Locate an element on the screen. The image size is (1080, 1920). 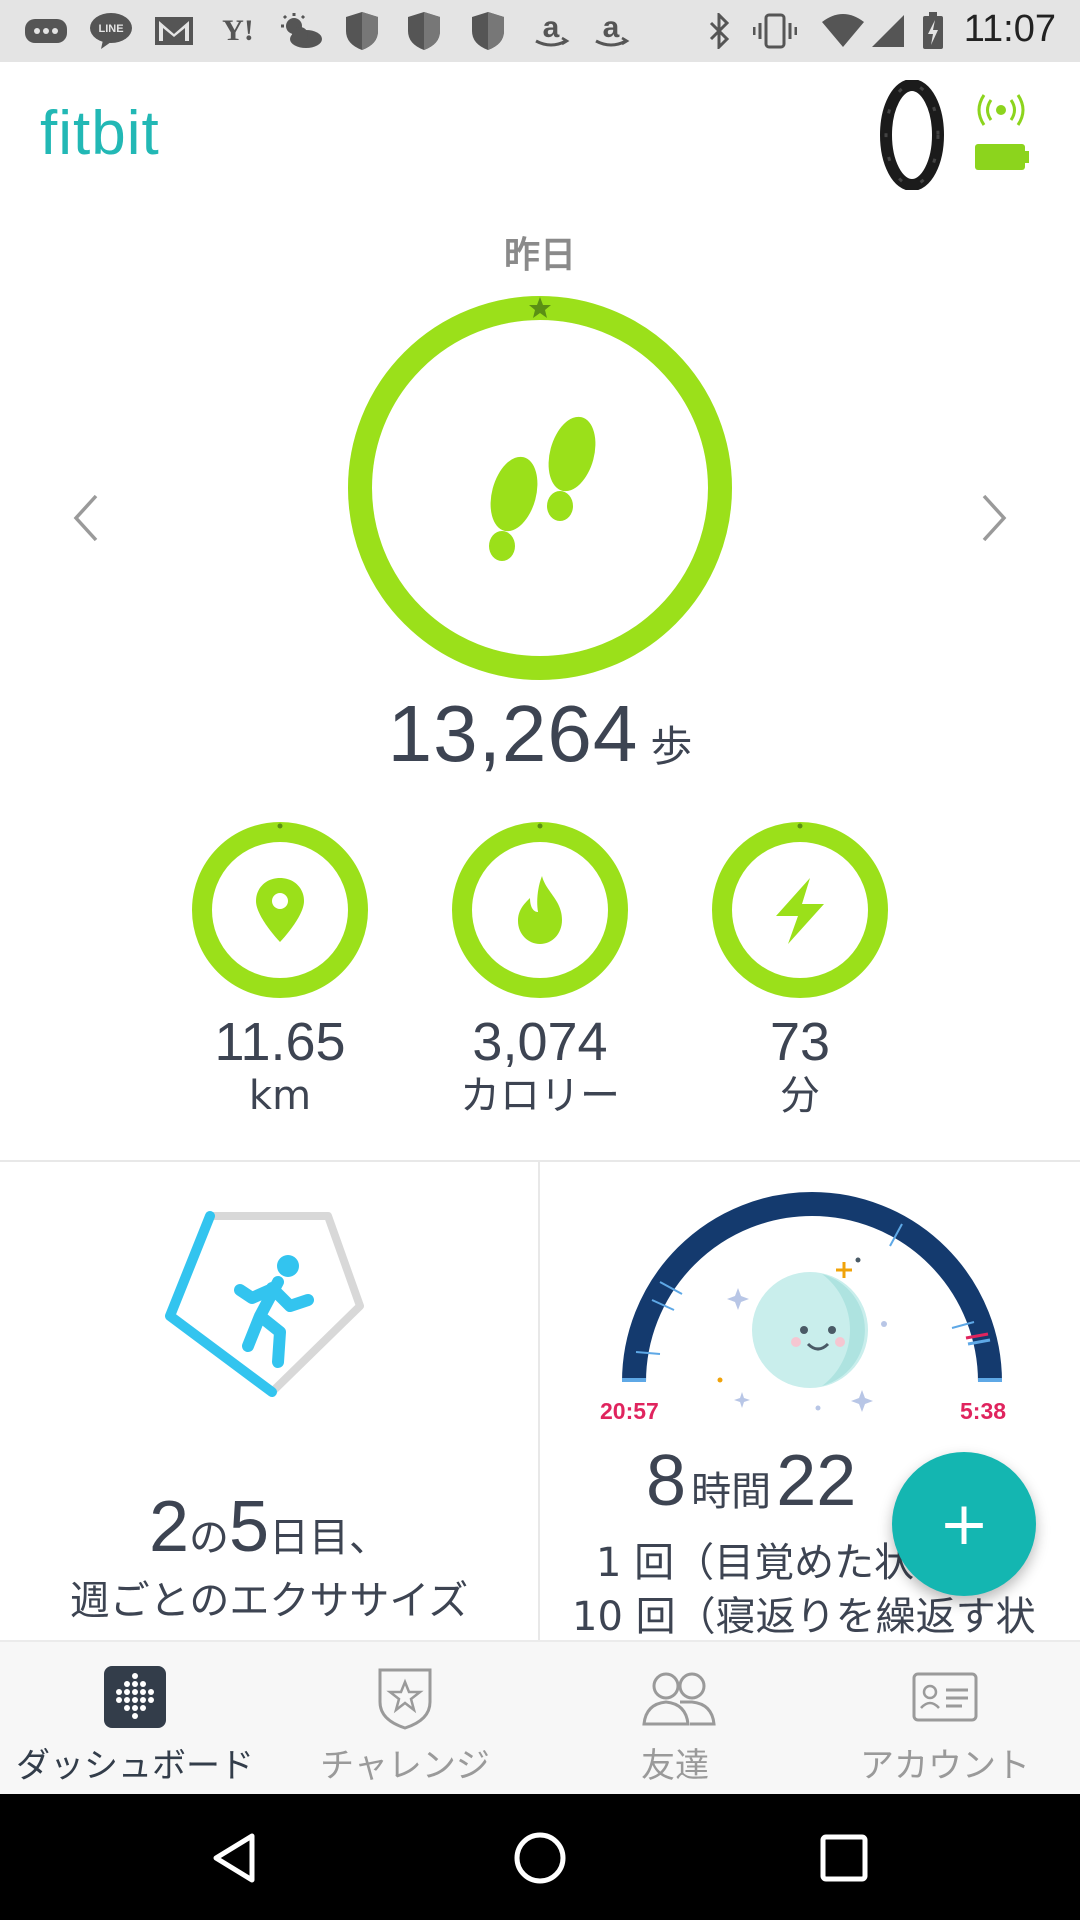
battery-charging-icon is located at coordinates (933, 30).